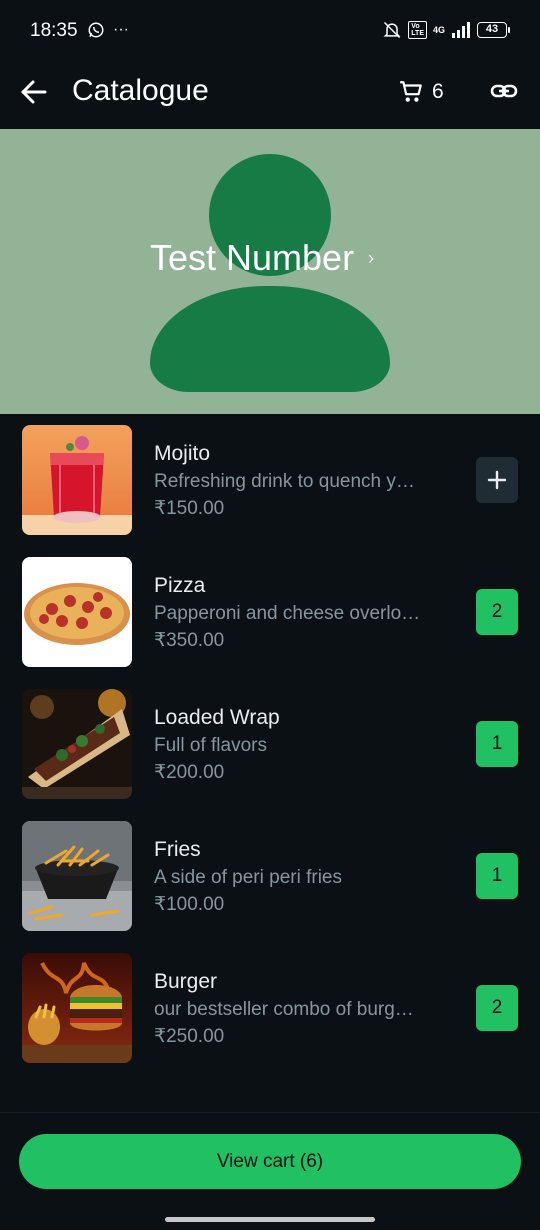 The height and width of the screenshot is (1230, 540). I want to click on page-title: Catalogue, so click(140, 90).